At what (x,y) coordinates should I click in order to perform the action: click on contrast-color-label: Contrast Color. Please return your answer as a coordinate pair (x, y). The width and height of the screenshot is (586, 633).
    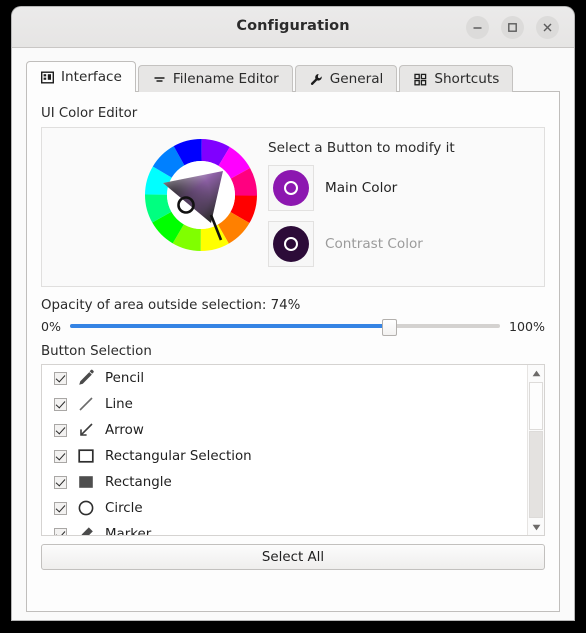
    Looking at the image, I should click on (374, 244).